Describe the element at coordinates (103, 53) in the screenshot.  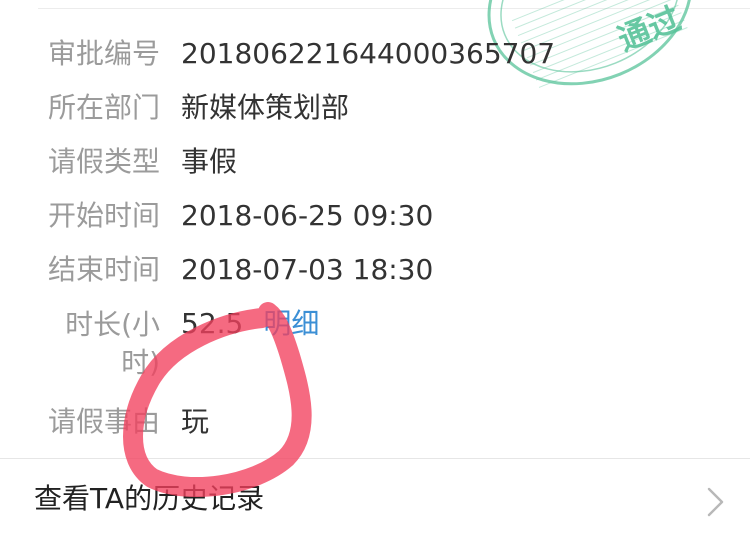
I see `approval-number-label: 审批编号` at that location.